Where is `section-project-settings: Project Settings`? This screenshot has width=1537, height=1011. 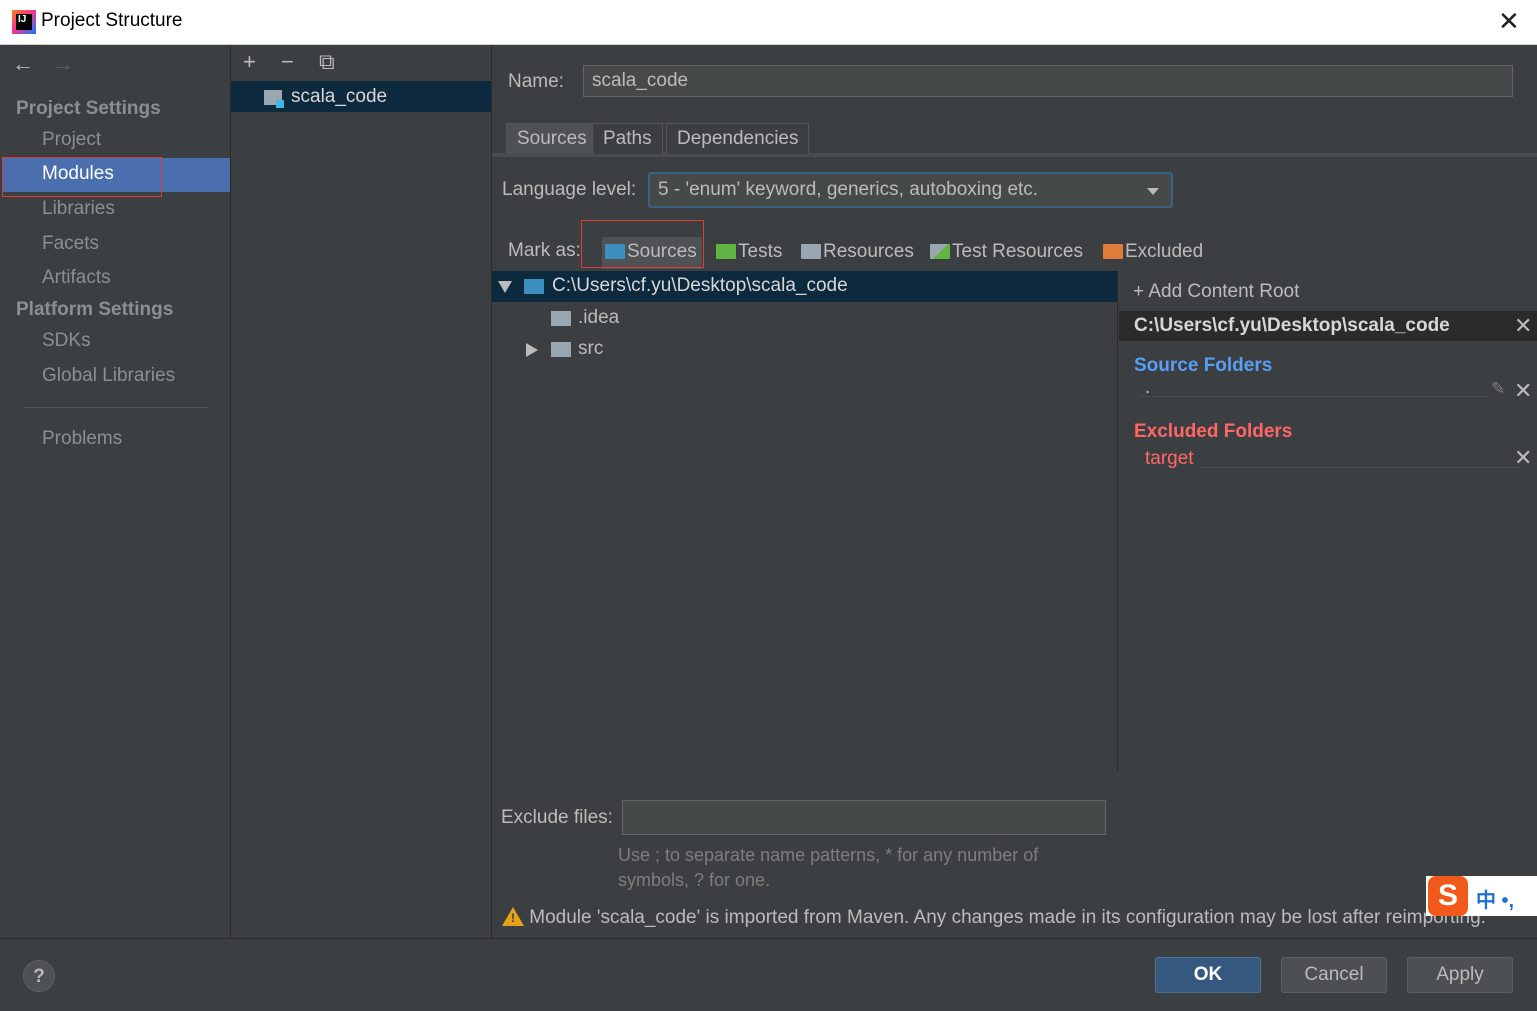 section-project-settings: Project Settings is located at coordinates (88, 108).